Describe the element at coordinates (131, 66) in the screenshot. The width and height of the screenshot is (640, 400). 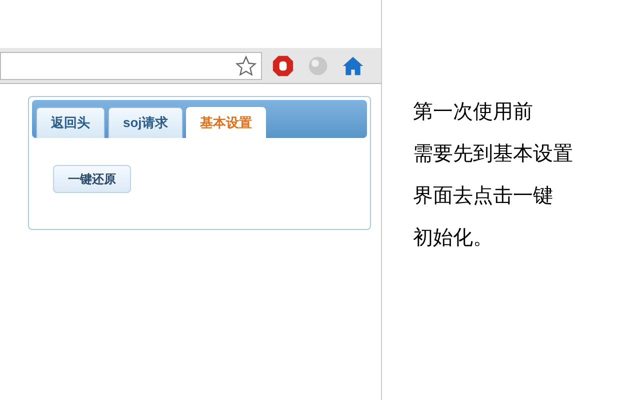
I see `address-field` at that location.